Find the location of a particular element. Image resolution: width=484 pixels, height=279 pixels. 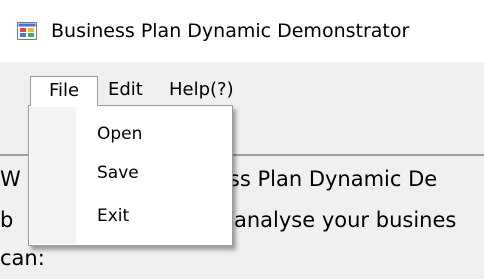

content-line-1: ess Plan Dynamic De is located at coordinates (327, 179).